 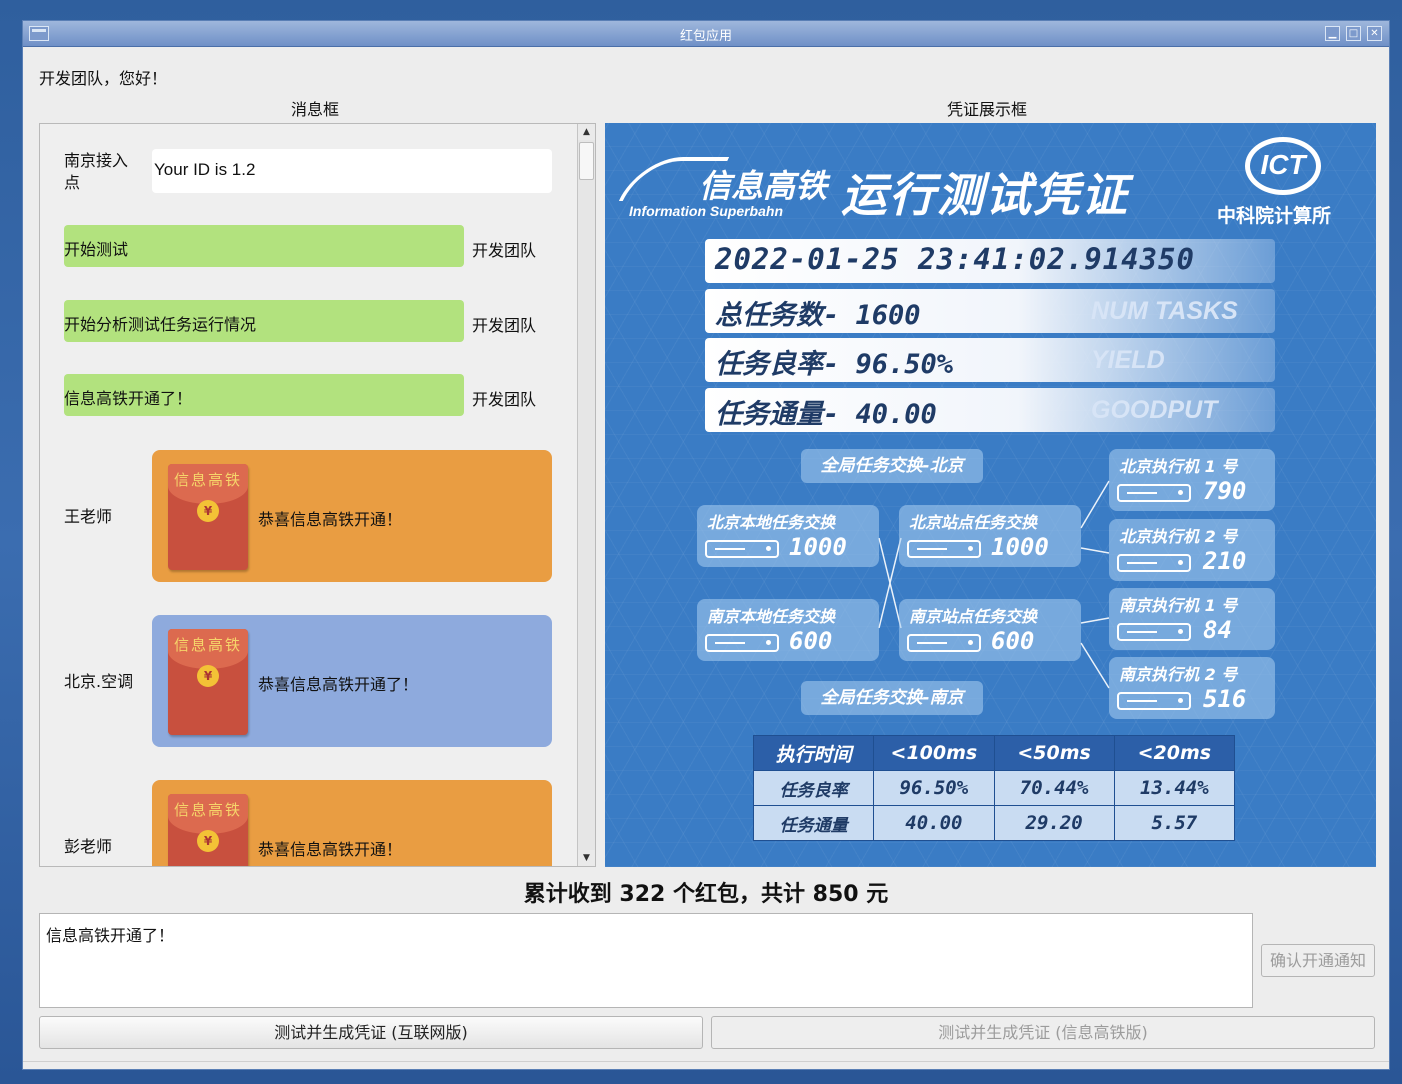 What do you see at coordinates (264, 246) in the screenshot?
I see `message-bubble: 开始测试` at bounding box center [264, 246].